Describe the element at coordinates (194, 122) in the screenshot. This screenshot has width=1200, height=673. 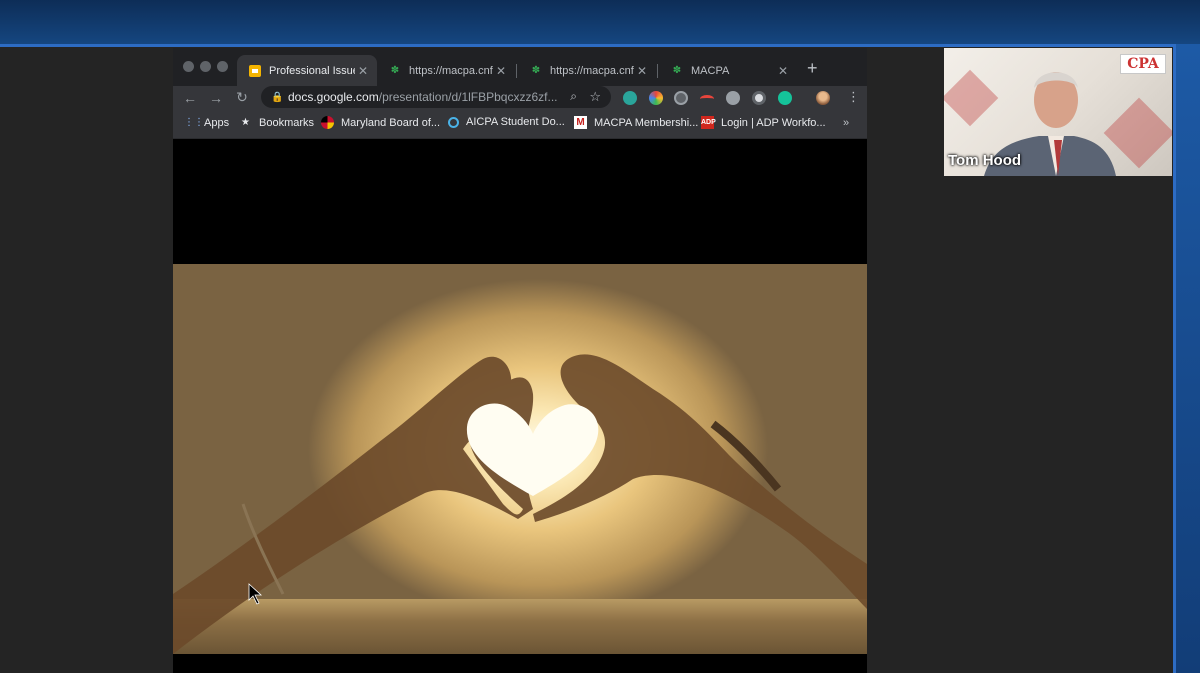
I see `apps-grid-icon: ⋮⋮` at that location.